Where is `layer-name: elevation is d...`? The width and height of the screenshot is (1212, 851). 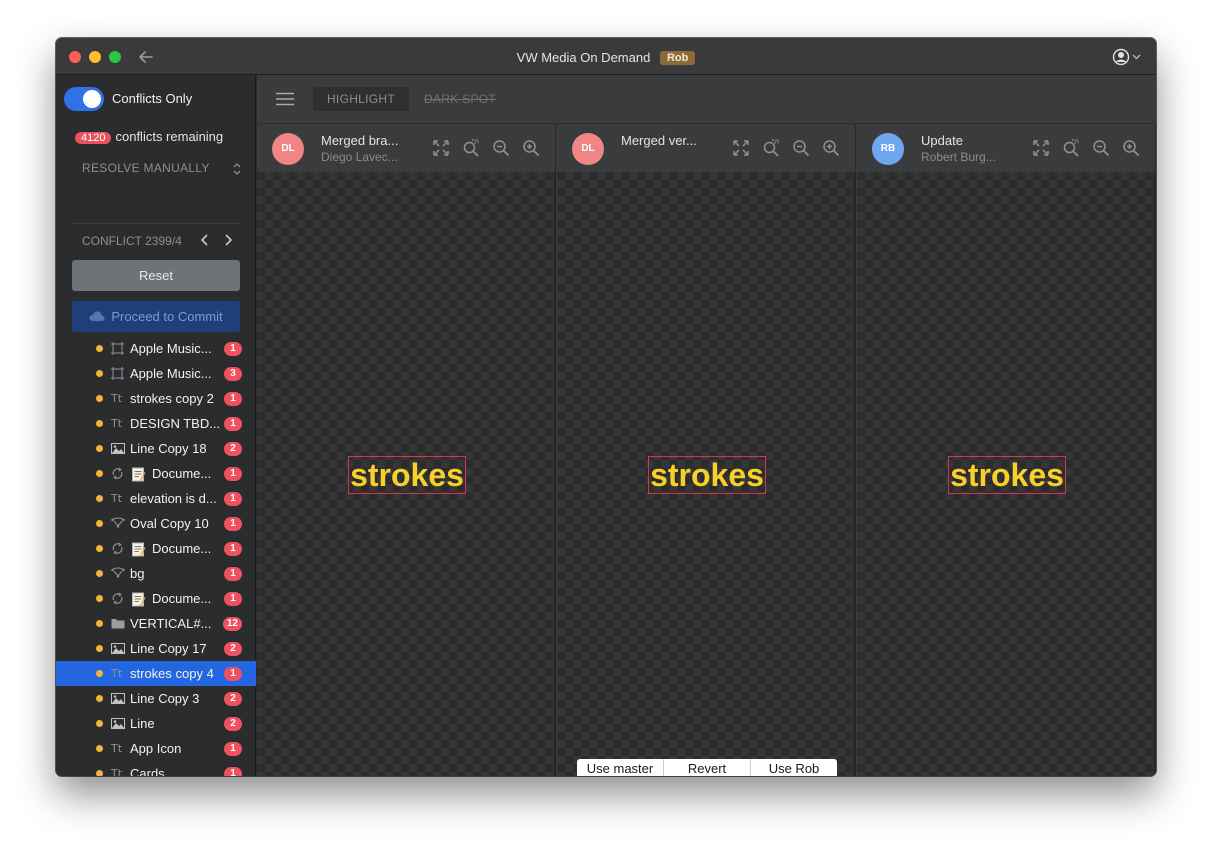 layer-name: elevation is d... is located at coordinates (173, 498).